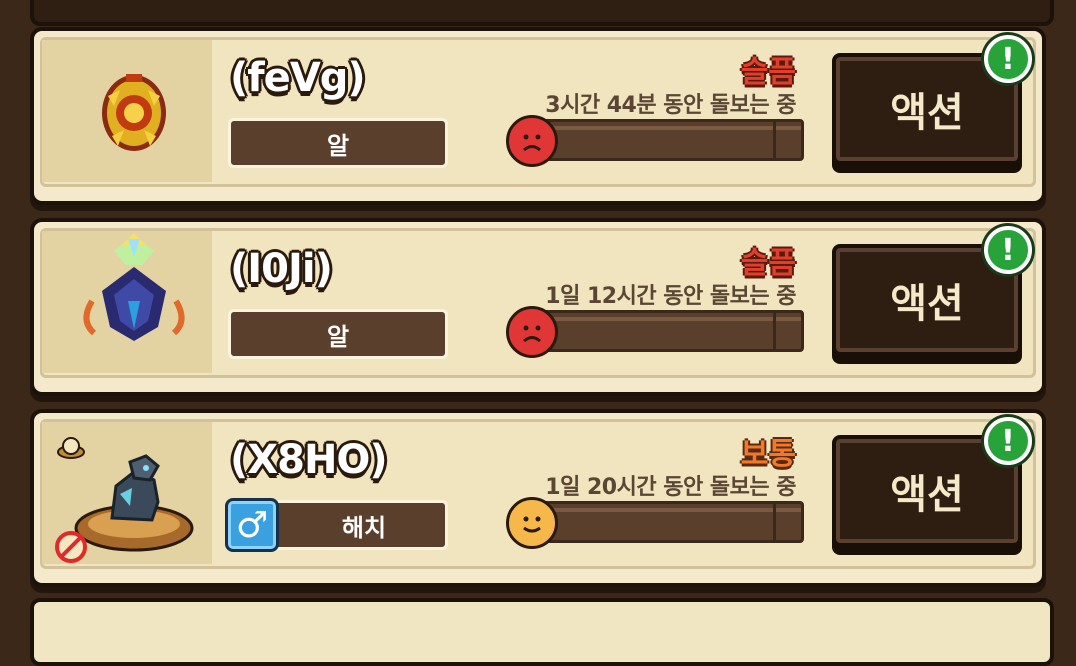 This screenshot has height=666, width=1076. I want to click on pet-name: (feVg), so click(298, 78).